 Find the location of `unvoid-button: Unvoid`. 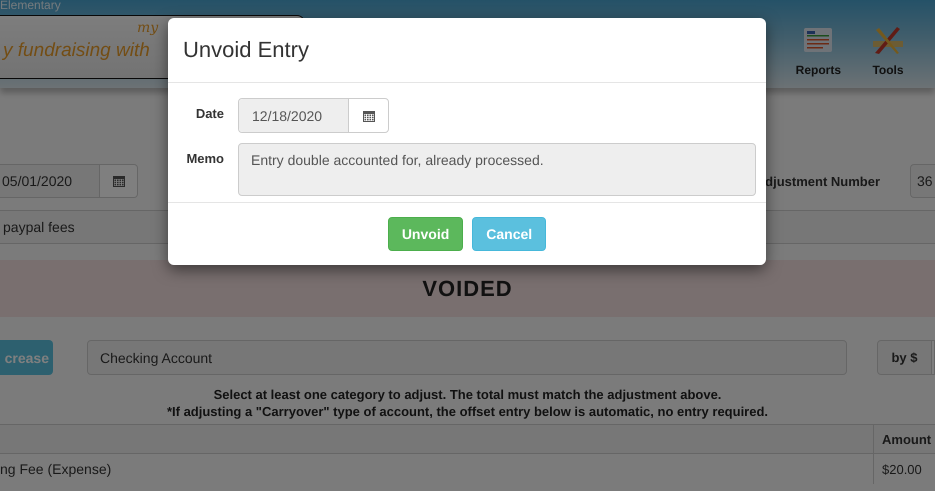

unvoid-button: Unvoid is located at coordinates (426, 234).